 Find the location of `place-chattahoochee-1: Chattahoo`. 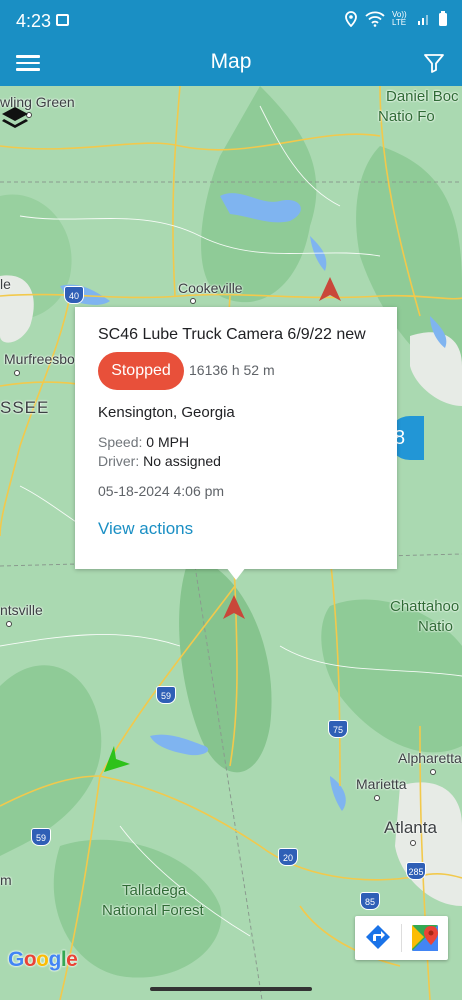

place-chattahoochee-1: Chattahoo is located at coordinates (425, 606).